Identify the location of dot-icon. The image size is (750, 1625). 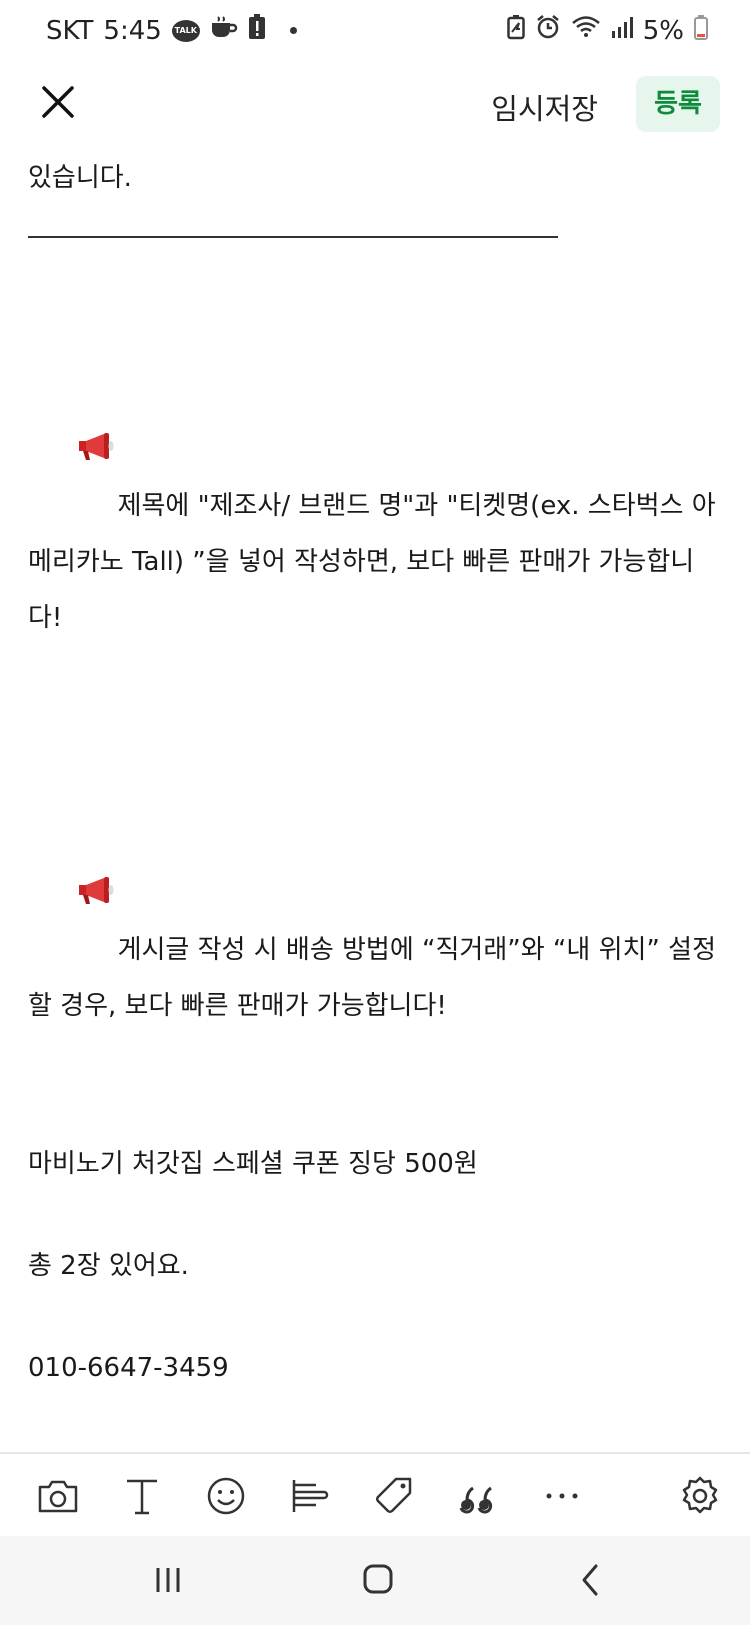
(293, 30).